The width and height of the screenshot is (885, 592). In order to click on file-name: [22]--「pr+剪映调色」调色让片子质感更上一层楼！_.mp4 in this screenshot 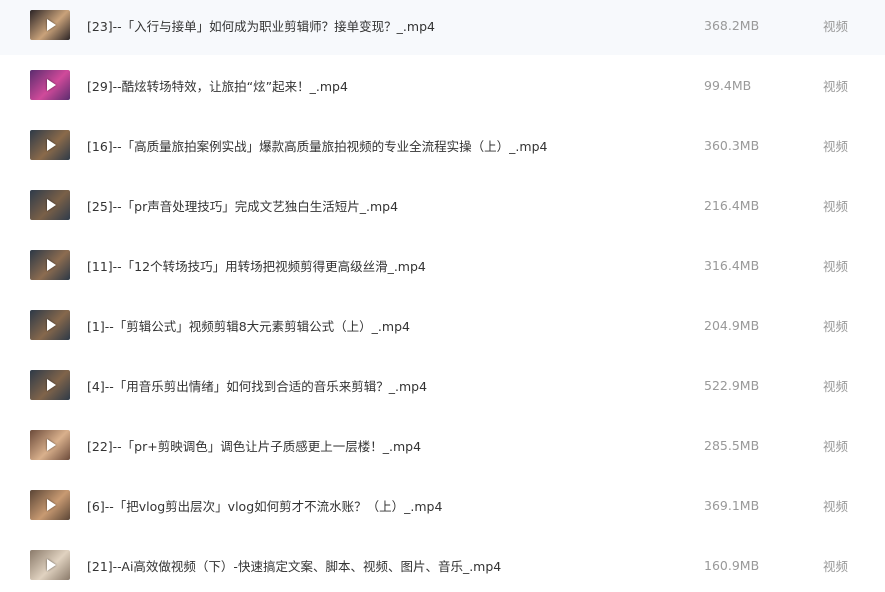, I will do `click(254, 445)`.